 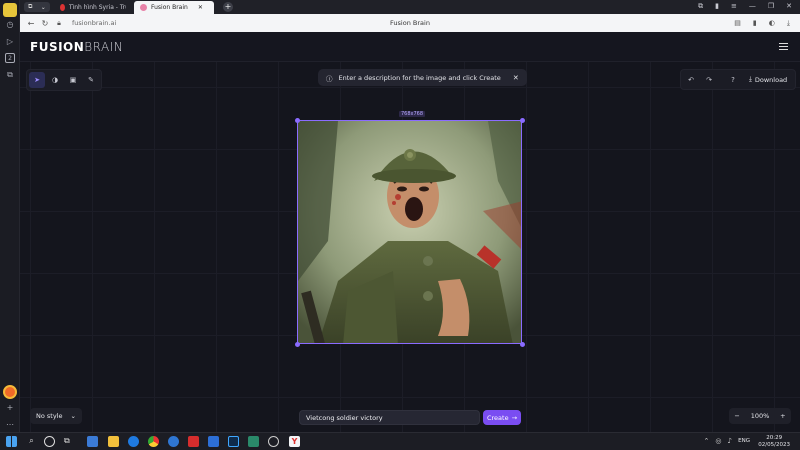 I want to click on steam-icon, so click(x=273, y=441).